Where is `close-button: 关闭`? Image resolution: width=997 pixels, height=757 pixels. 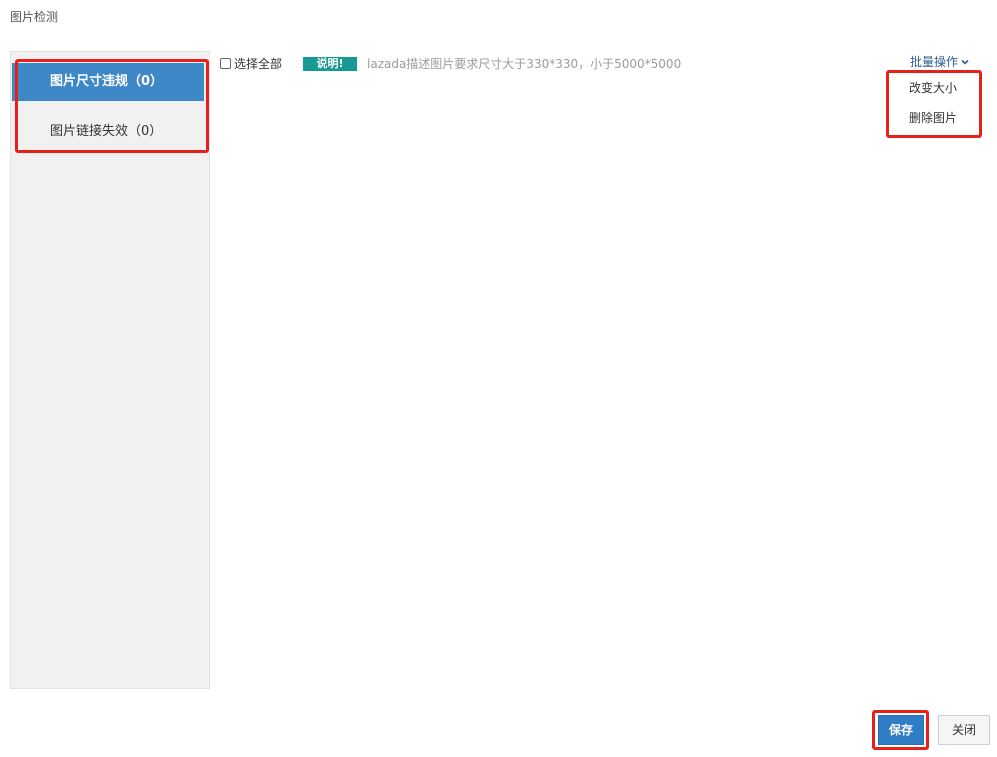 close-button: 关闭 is located at coordinates (964, 730).